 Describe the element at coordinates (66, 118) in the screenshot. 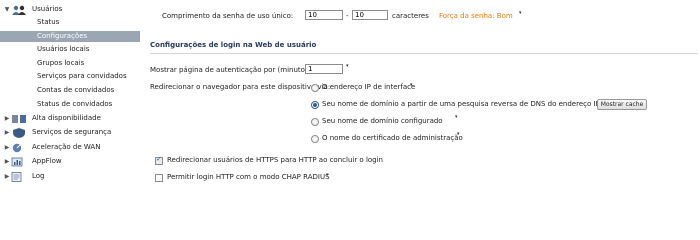

I see `sidebar-item-label: Alta disponibilidade` at that location.